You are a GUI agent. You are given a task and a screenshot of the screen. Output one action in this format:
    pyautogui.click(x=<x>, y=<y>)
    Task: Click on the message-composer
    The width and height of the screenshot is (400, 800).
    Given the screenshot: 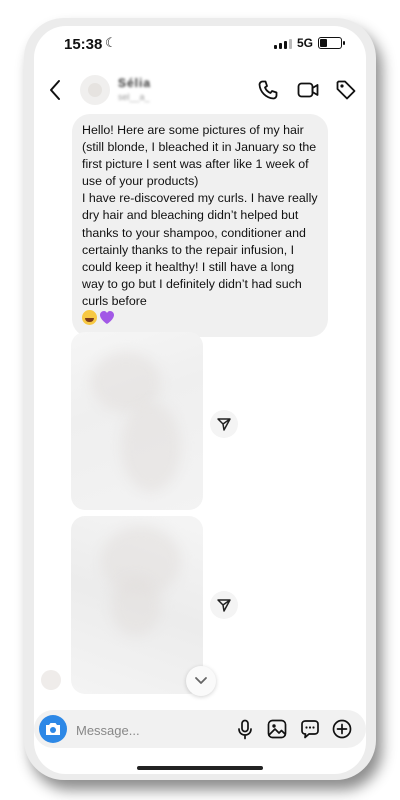 What is the action you would take?
    pyautogui.click(x=200, y=729)
    